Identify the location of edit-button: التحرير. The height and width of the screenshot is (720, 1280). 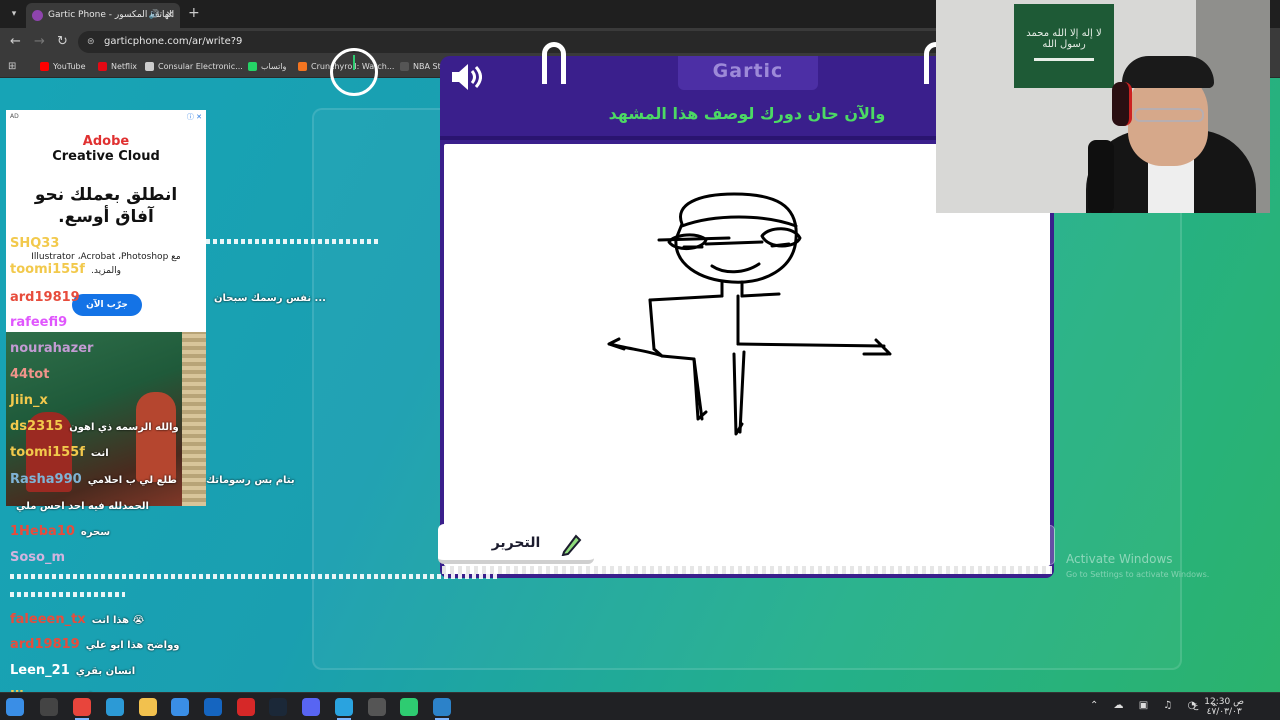
(516, 544).